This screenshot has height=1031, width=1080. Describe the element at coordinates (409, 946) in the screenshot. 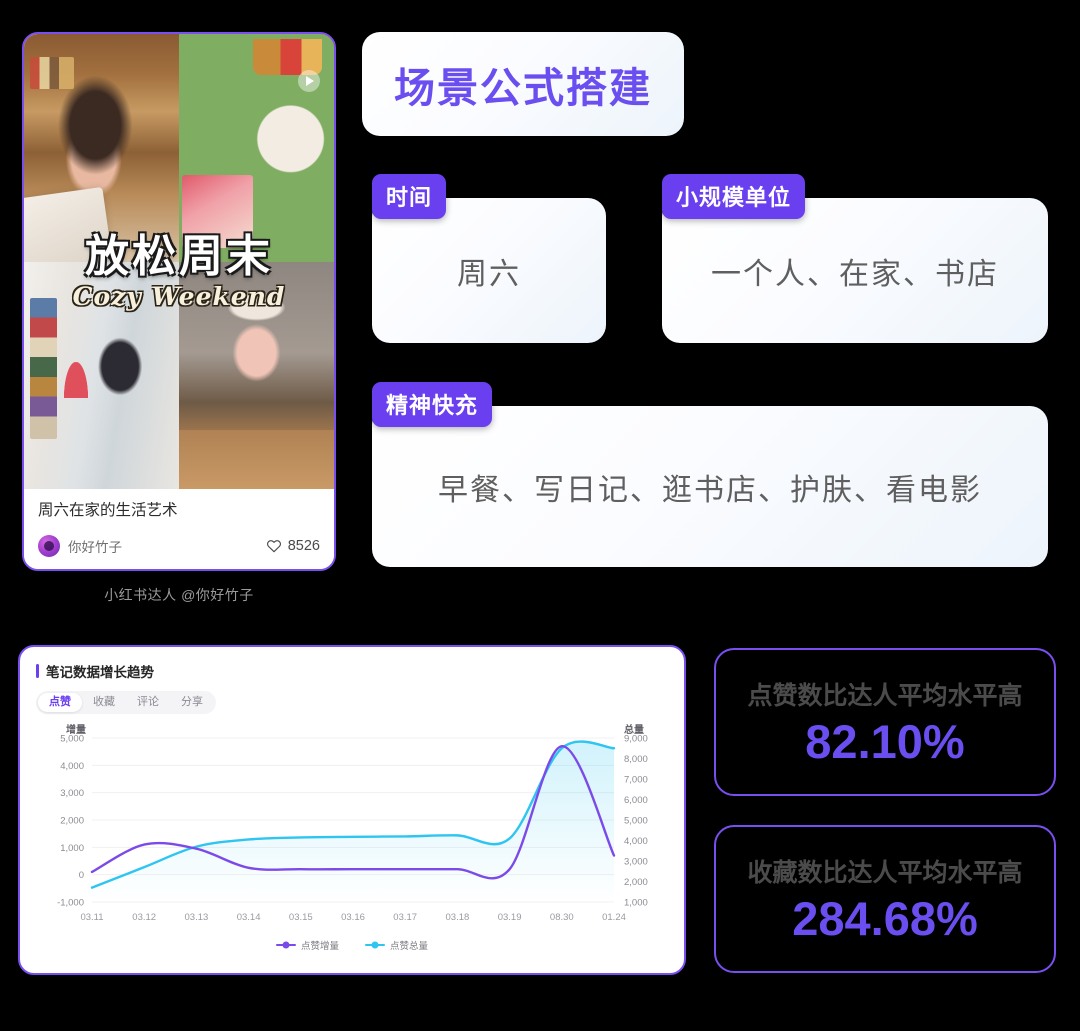

I see `legend-label-total: 点赞总量` at that location.